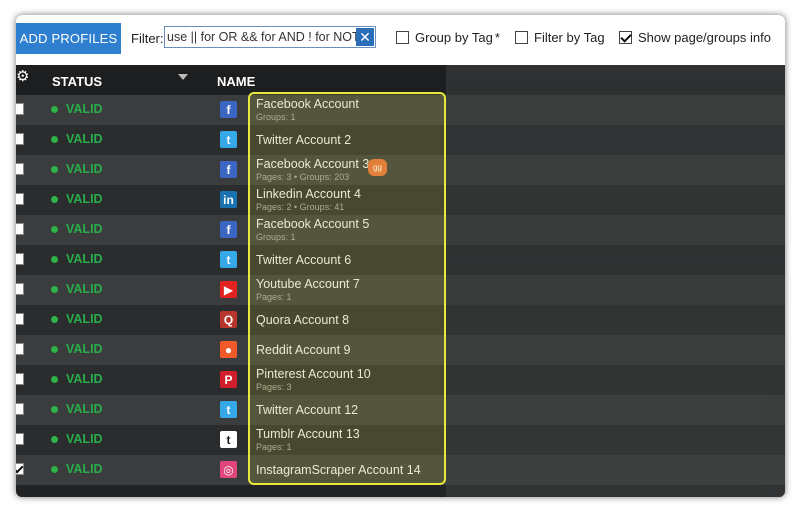  I want to click on show-page-groups-info-label: Show page/groups info, so click(704, 37).